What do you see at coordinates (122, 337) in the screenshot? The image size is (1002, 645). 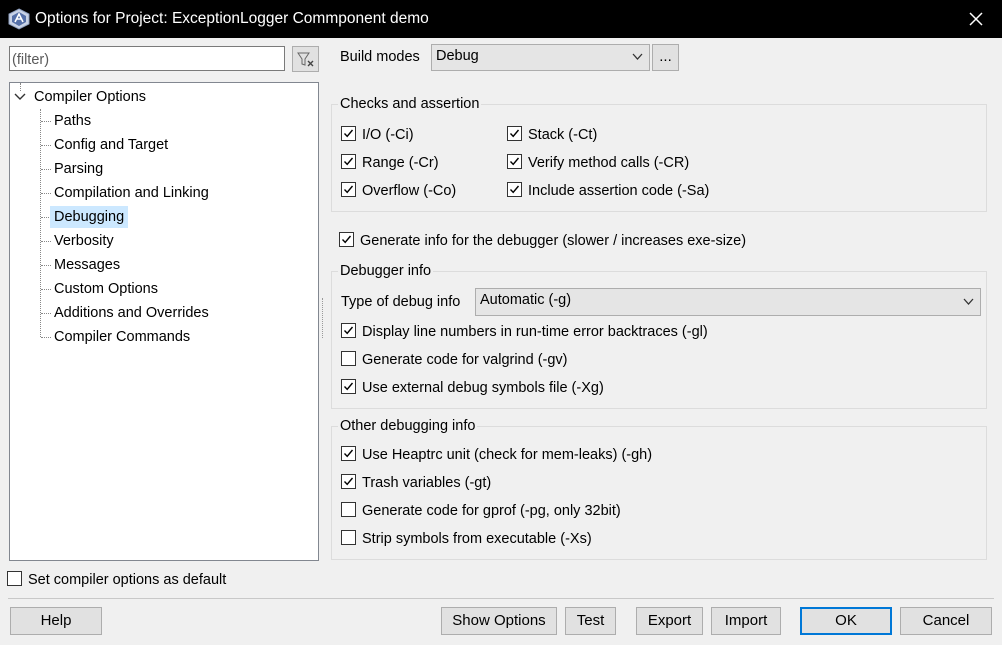 I see `tree-item-compiler-commands: Compiler Commands` at bounding box center [122, 337].